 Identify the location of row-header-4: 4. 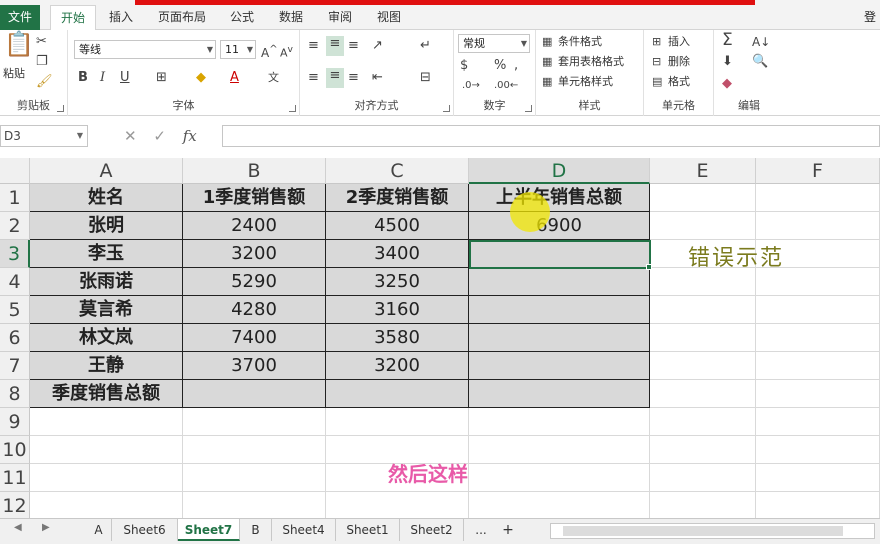
(15, 282).